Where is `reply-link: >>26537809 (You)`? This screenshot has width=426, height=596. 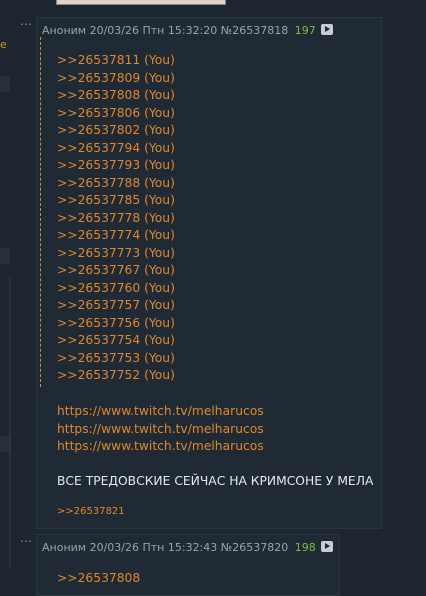 reply-link: >>26537809 (You) is located at coordinates (116, 79).